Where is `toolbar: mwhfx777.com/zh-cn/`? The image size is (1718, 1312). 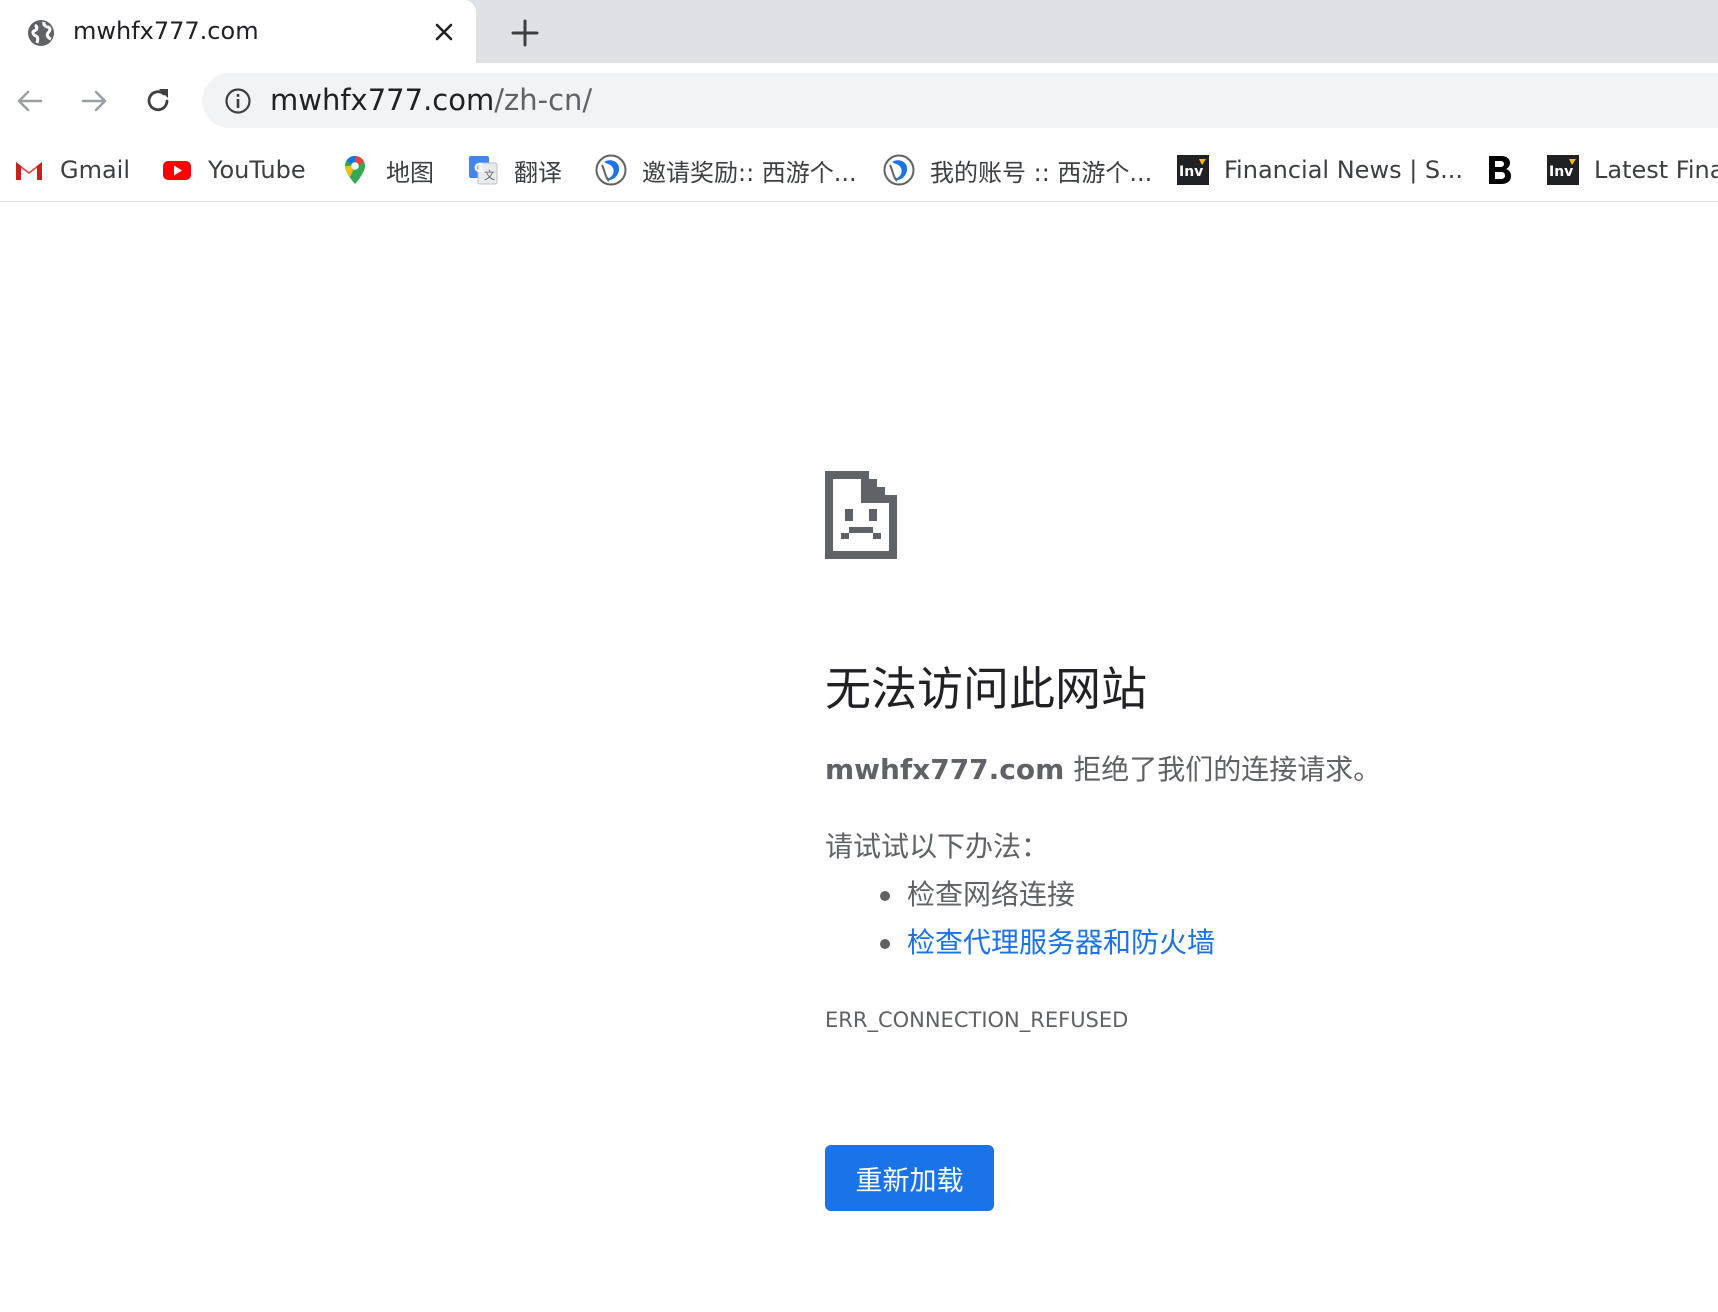
toolbar: mwhfx777.com/zh-cn/ is located at coordinates (859, 100).